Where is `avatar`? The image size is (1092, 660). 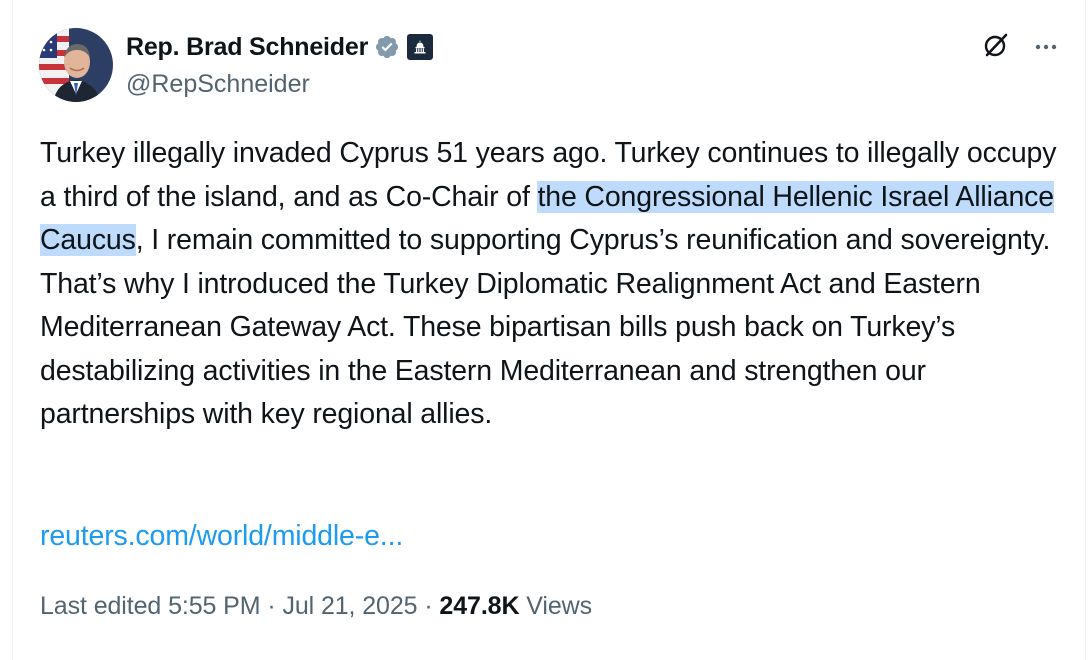 avatar is located at coordinates (76, 65).